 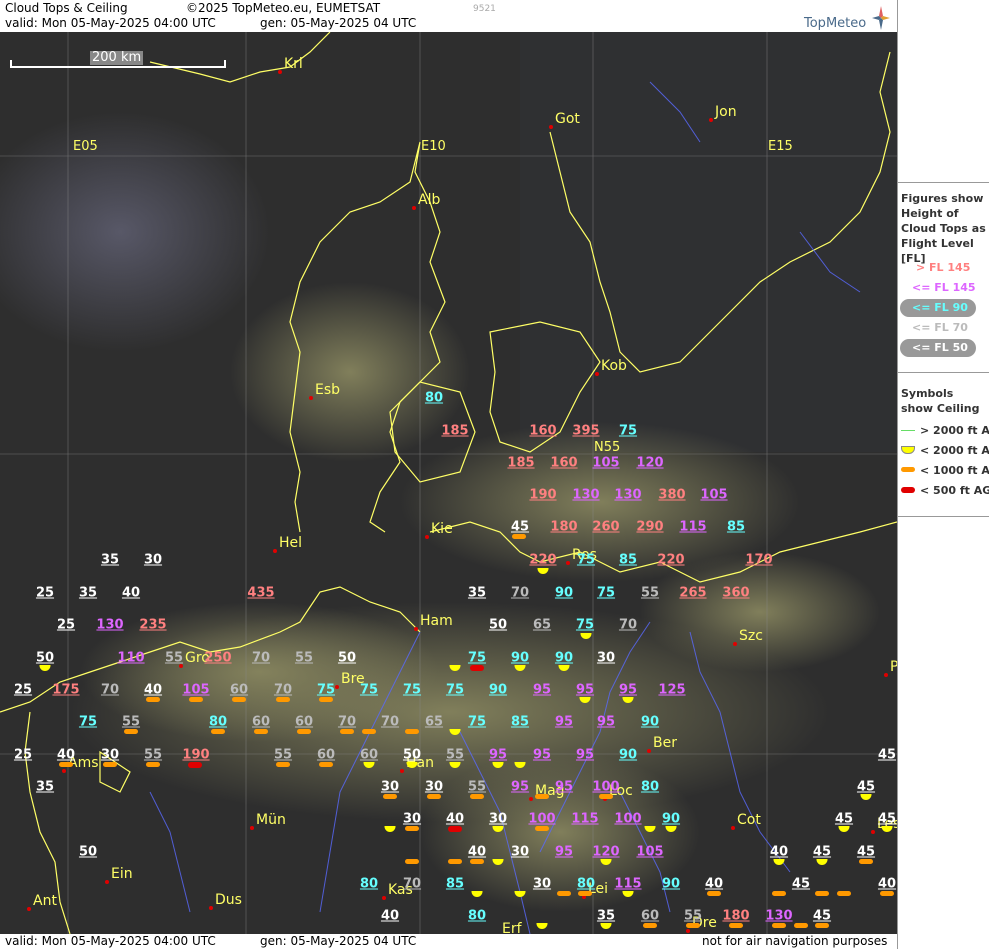 I want to click on flight-level-label: 105, so click(x=714, y=495).